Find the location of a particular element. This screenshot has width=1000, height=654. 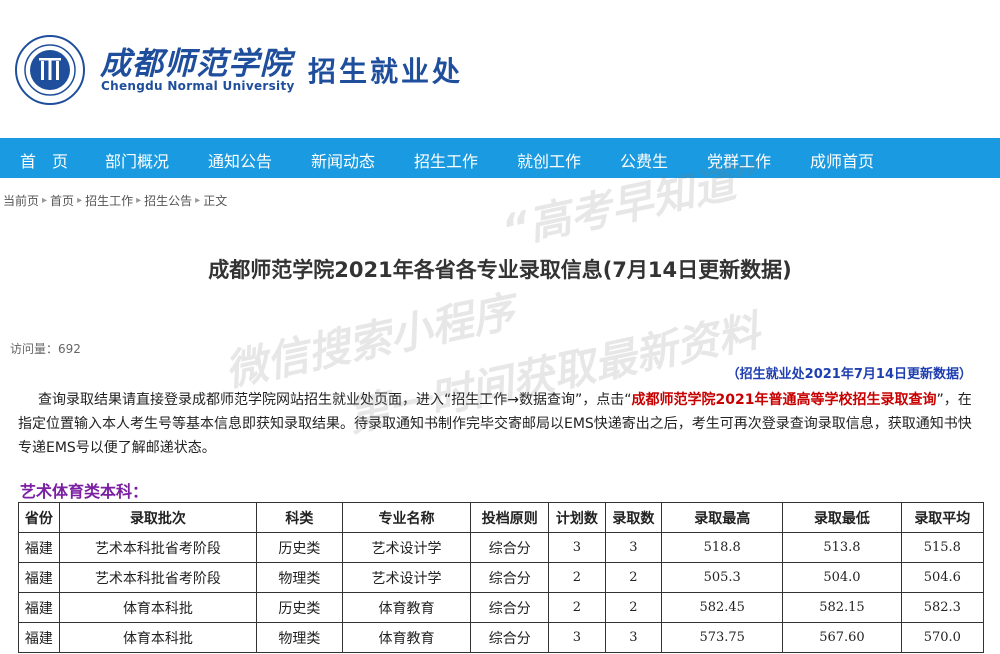

nav-item-employment: 就创工作 is located at coordinates (549, 160).